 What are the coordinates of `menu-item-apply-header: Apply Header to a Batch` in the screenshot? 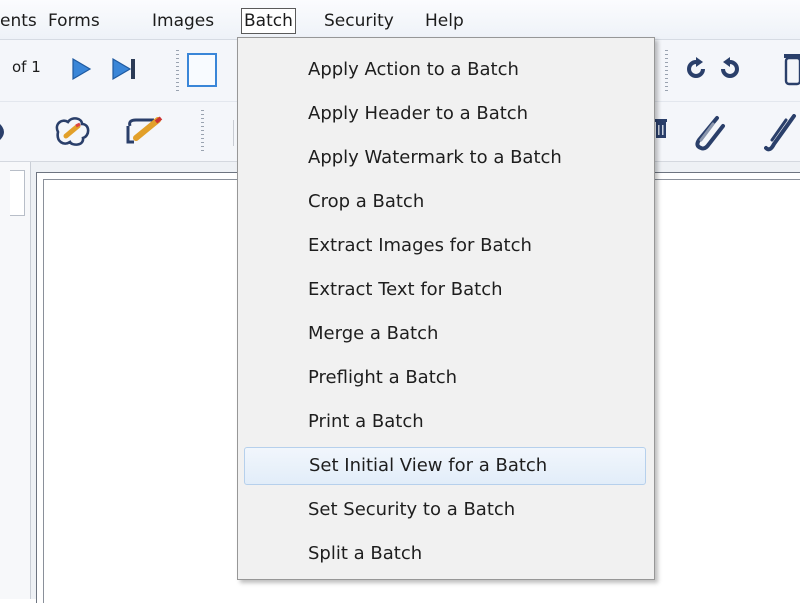 It's located at (446, 114).